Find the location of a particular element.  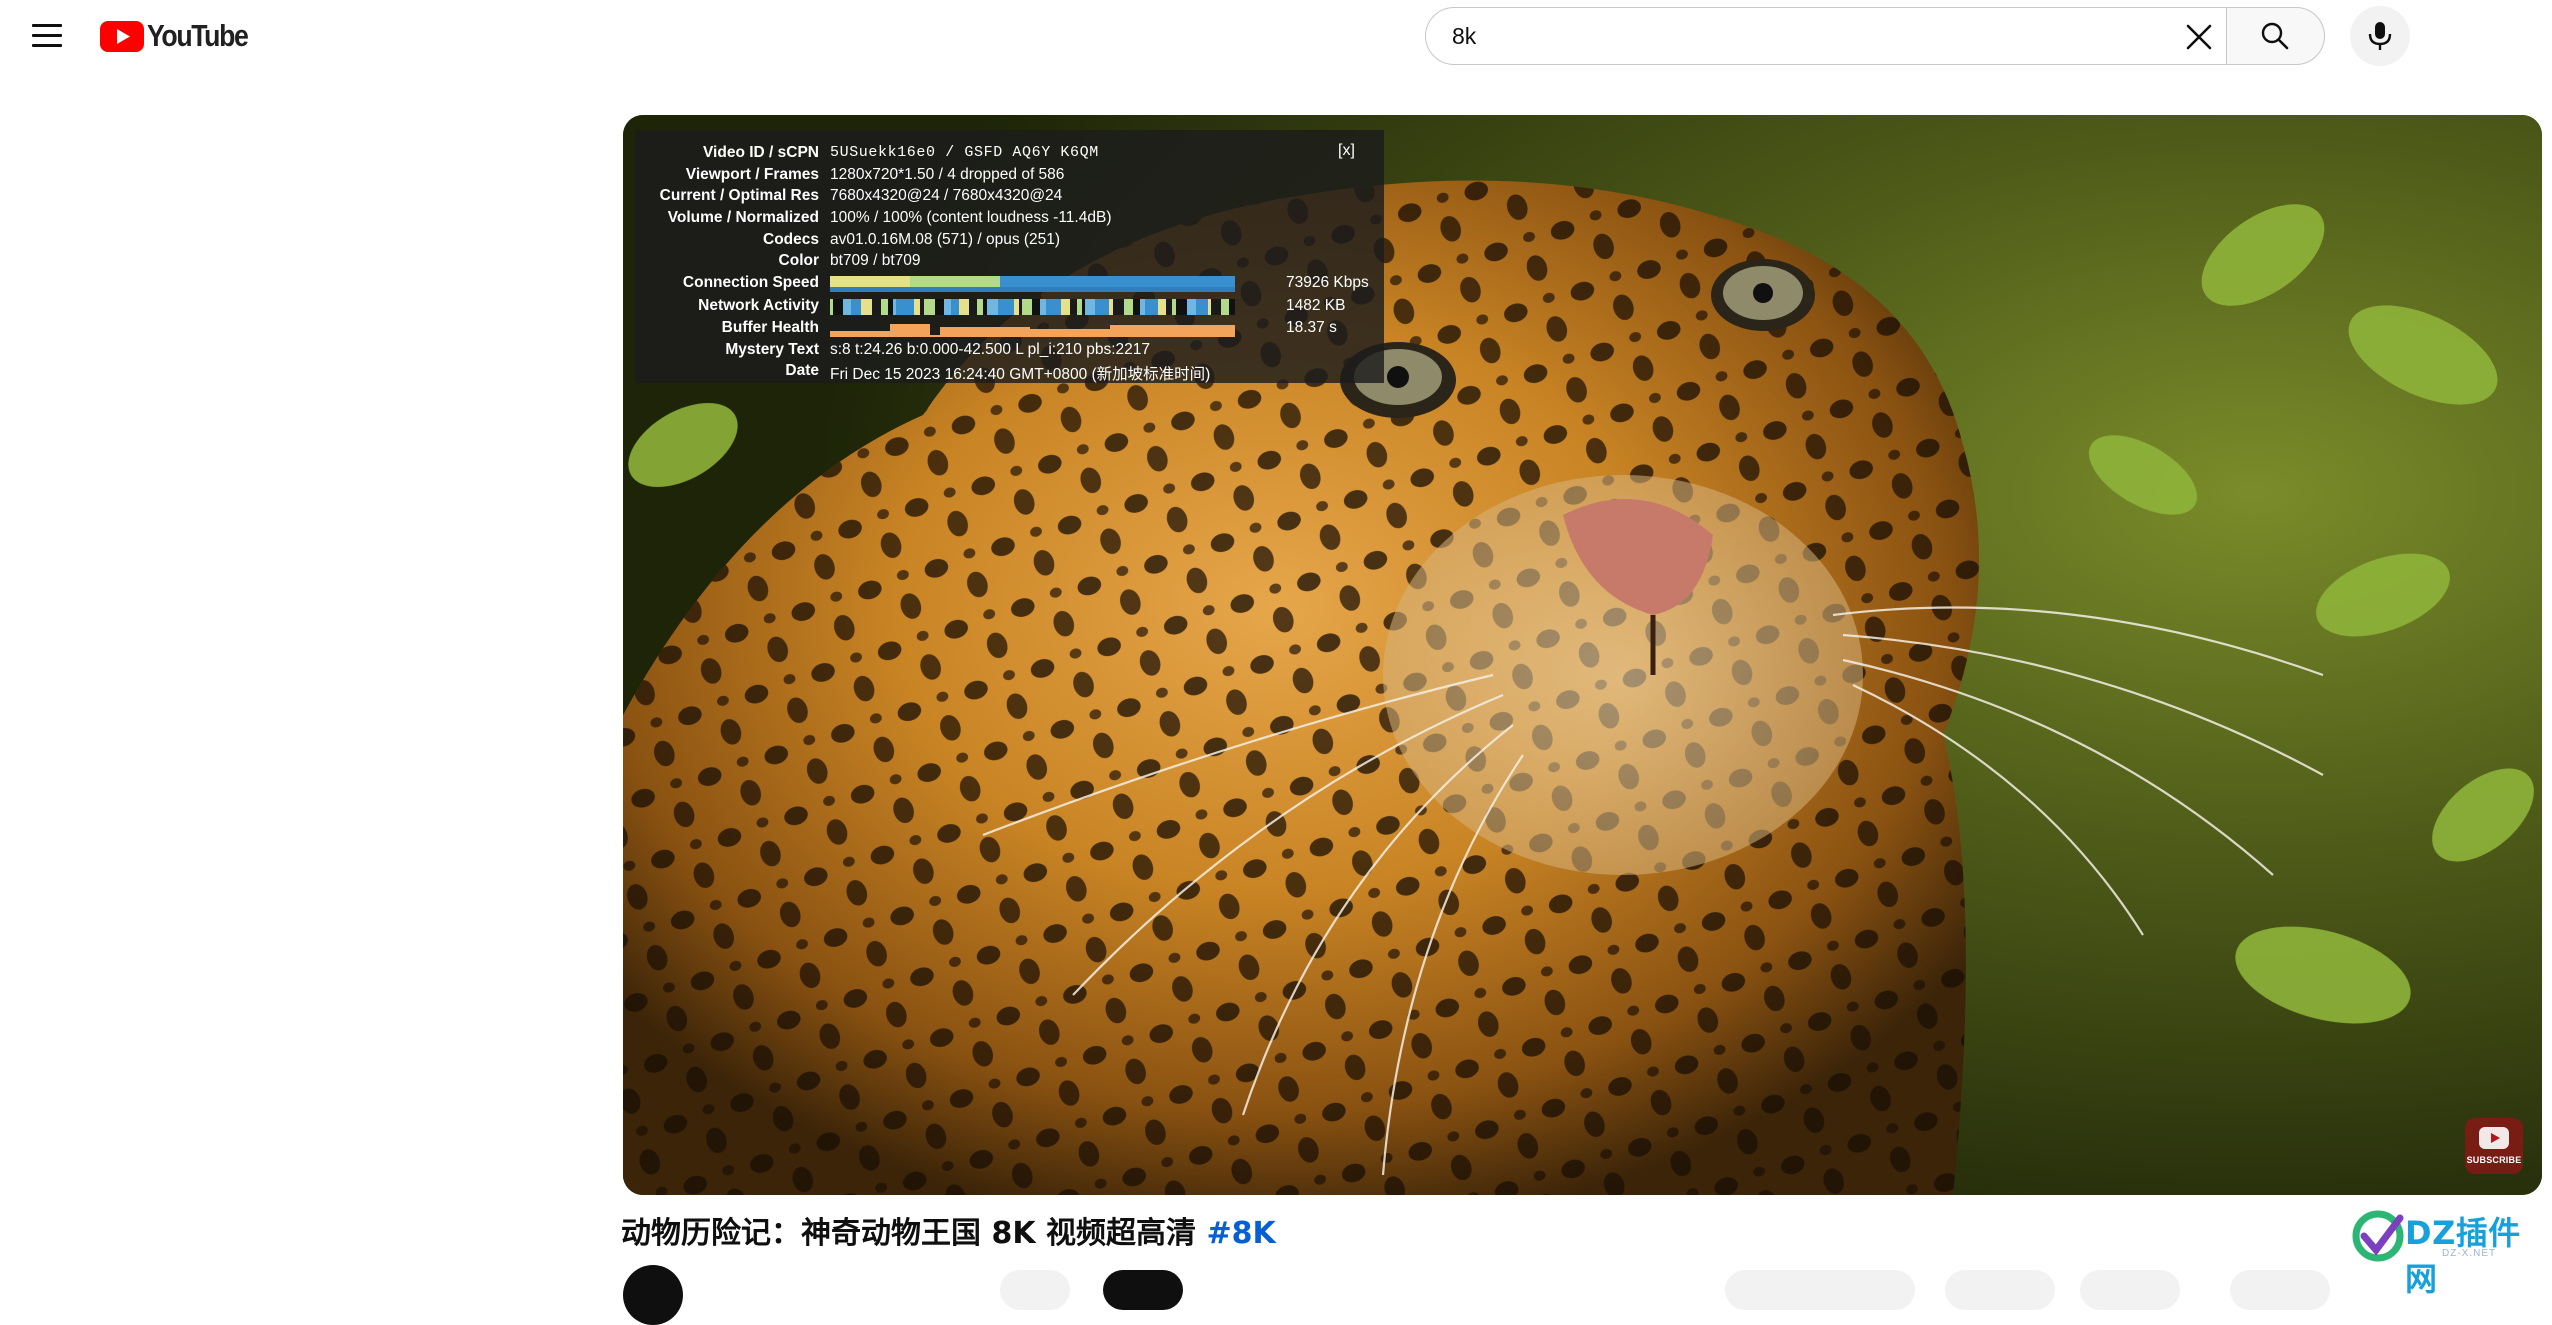

search-button is located at coordinates (2275, 36).